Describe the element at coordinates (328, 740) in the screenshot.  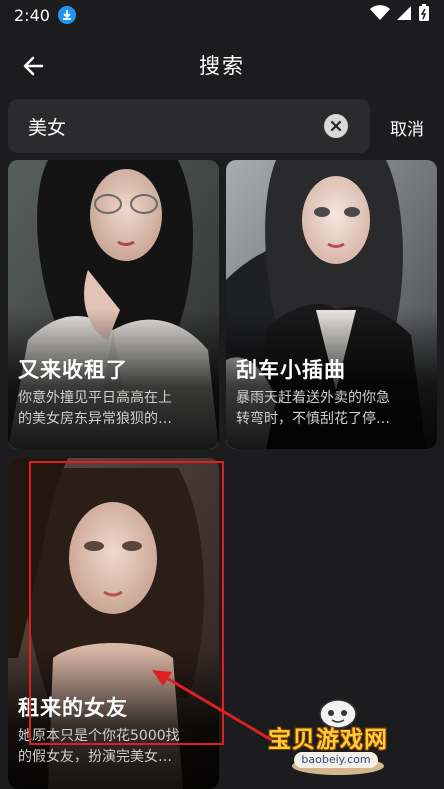
I see `watermark-text: 宝贝游戏网` at that location.